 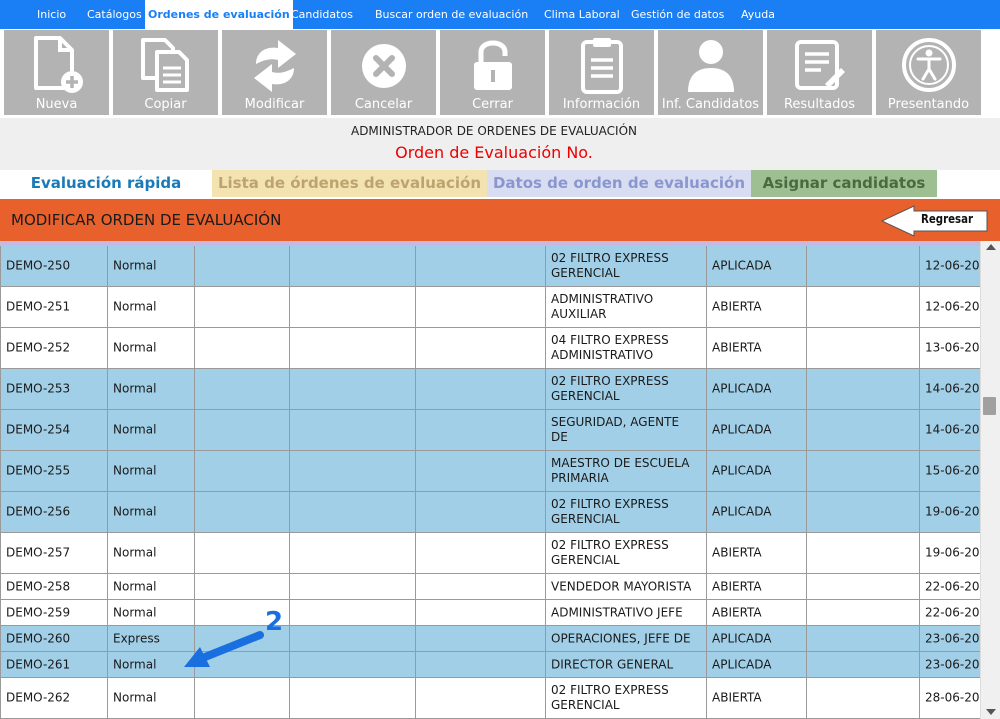 What do you see at coordinates (492, 65) in the screenshot?
I see `lock-icon` at bounding box center [492, 65].